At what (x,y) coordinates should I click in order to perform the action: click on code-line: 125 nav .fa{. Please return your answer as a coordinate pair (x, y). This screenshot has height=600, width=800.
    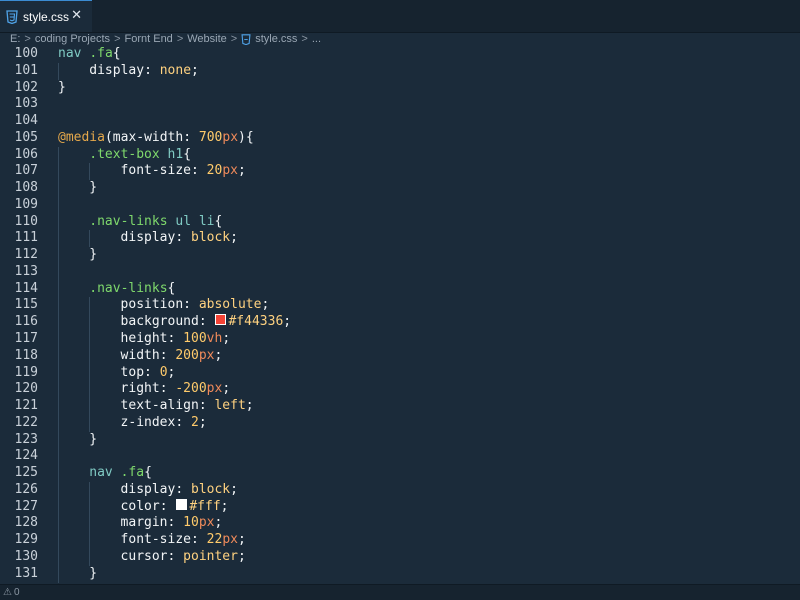
    Looking at the image, I should click on (400, 473).